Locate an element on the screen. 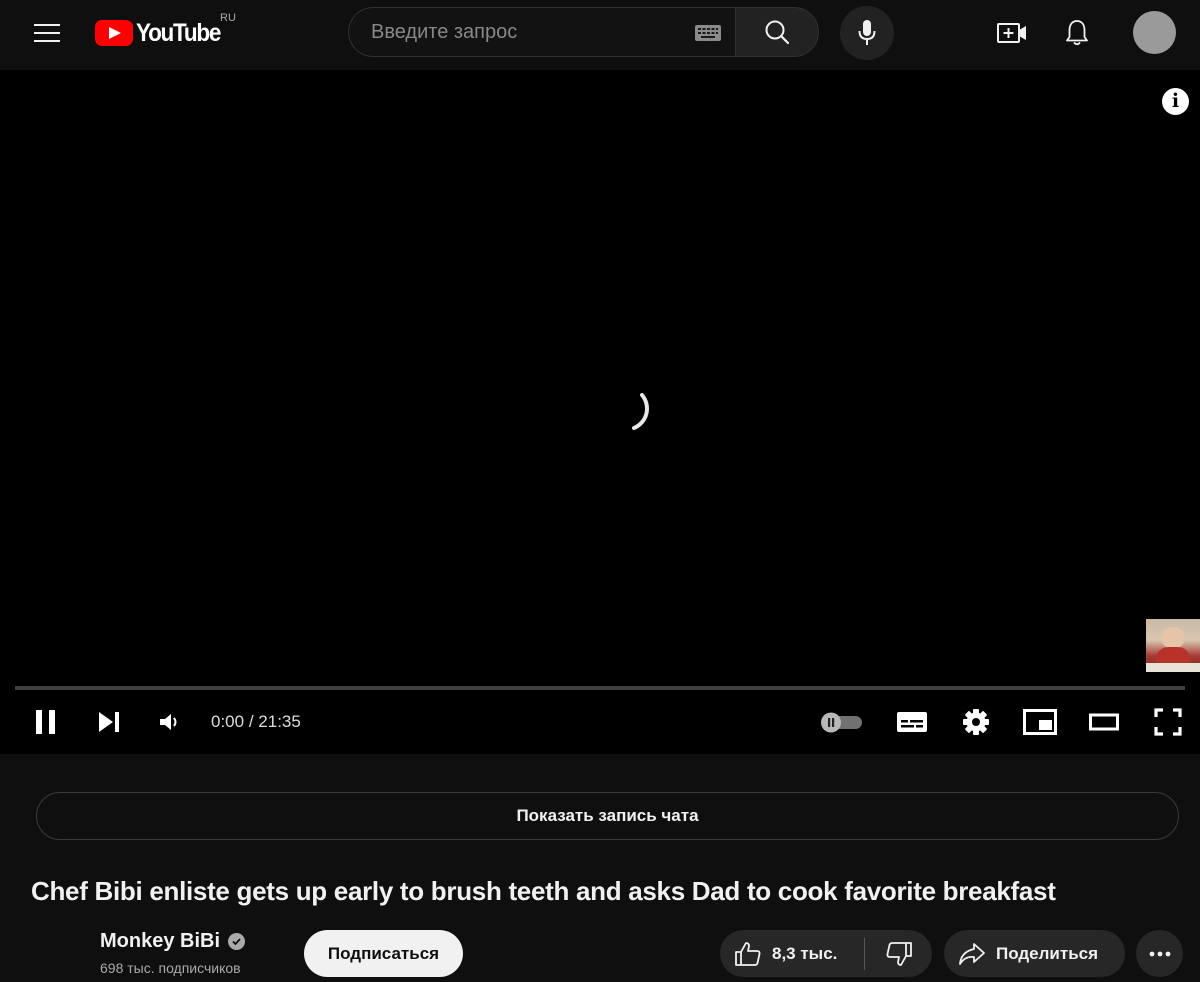 This screenshot has width=1200, height=982. time-total: 21:35 is located at coordinates (279, 721).